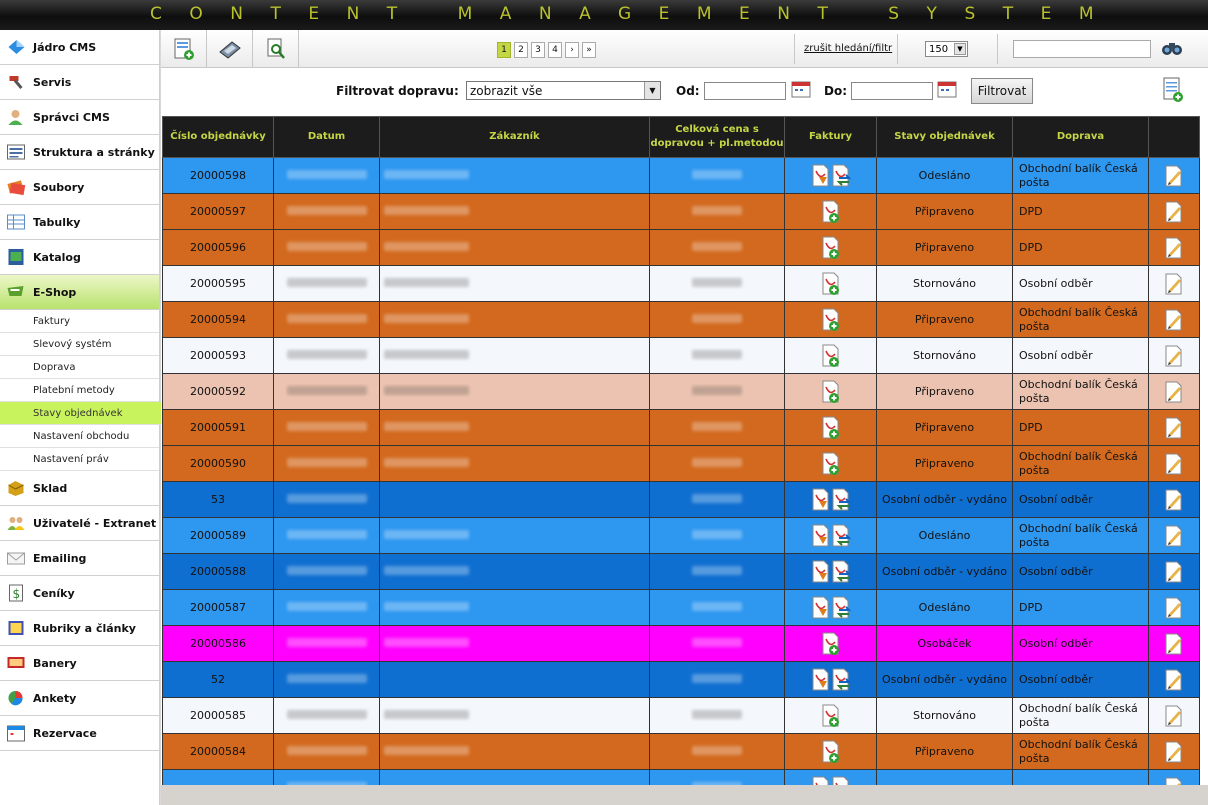  I want to click on sidebar-item-j-dro-cms: Jádro CMS, so click(79, 47).